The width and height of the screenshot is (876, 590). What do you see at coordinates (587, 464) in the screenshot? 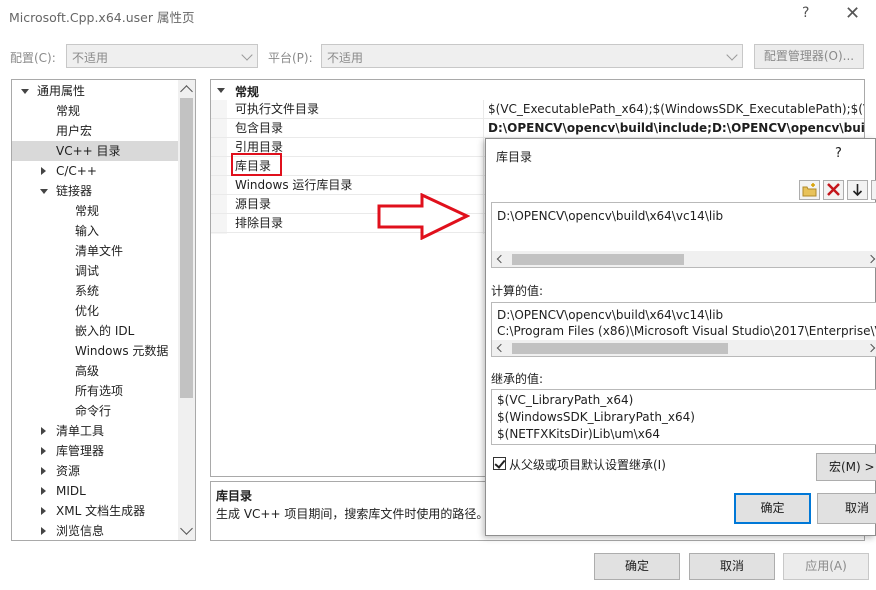
I see `inherit-checkbox-label: 从父级或项目默认设置继承(I)` at bounding box center [587, 464].